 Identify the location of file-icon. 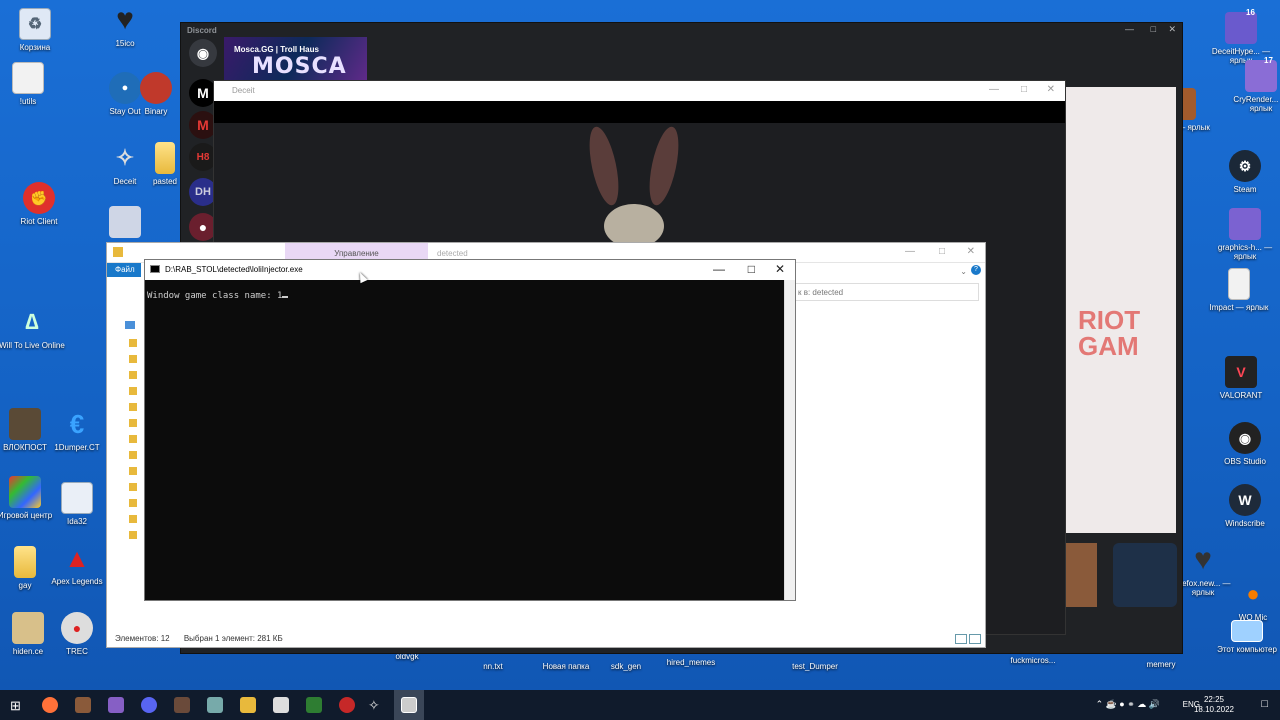
(28, 78).